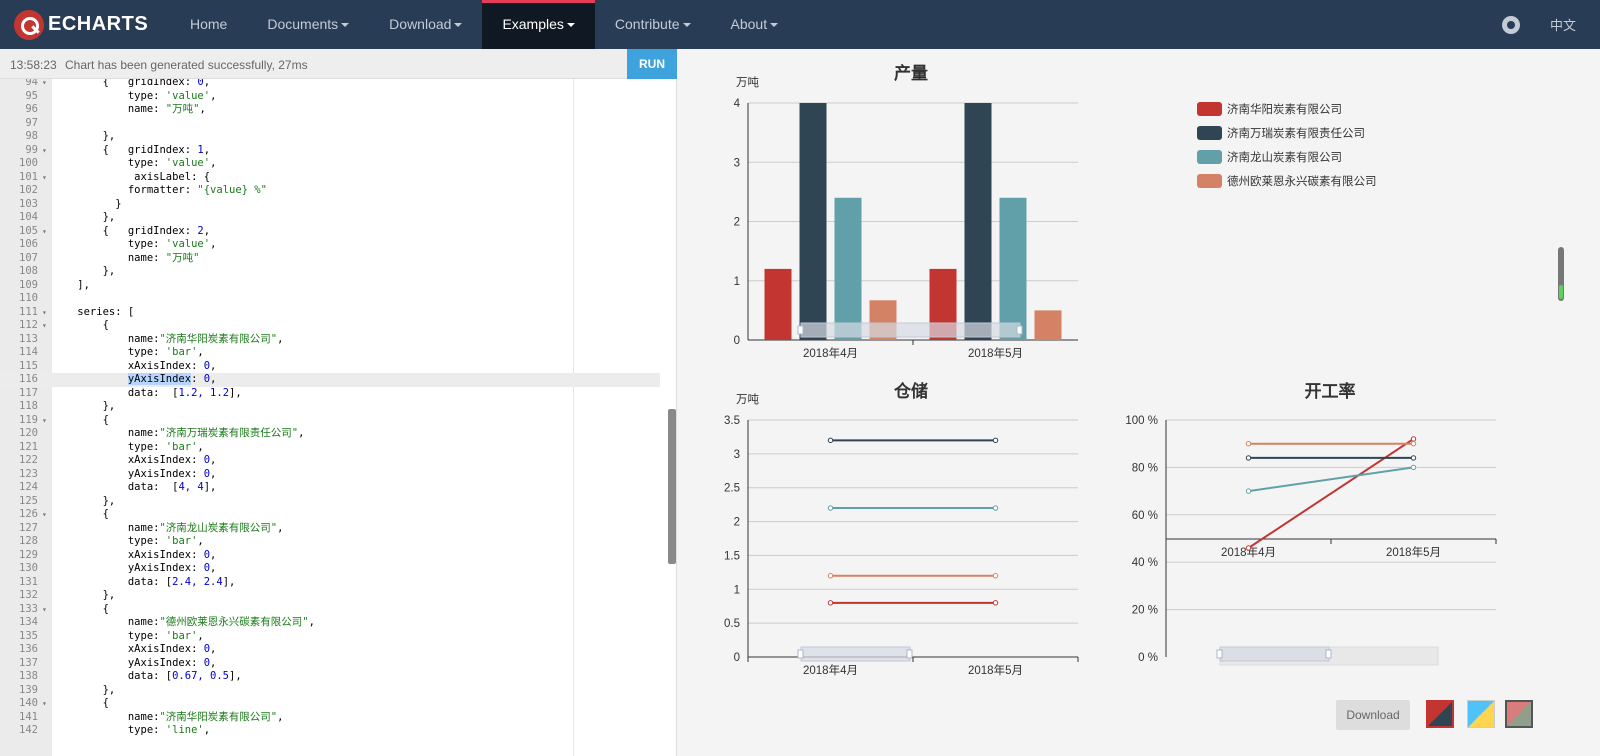  Describe the element at coordinates (330, 664) in the screenshot. I see `code-line: 137 yAxisIndex: 0,` at that location.